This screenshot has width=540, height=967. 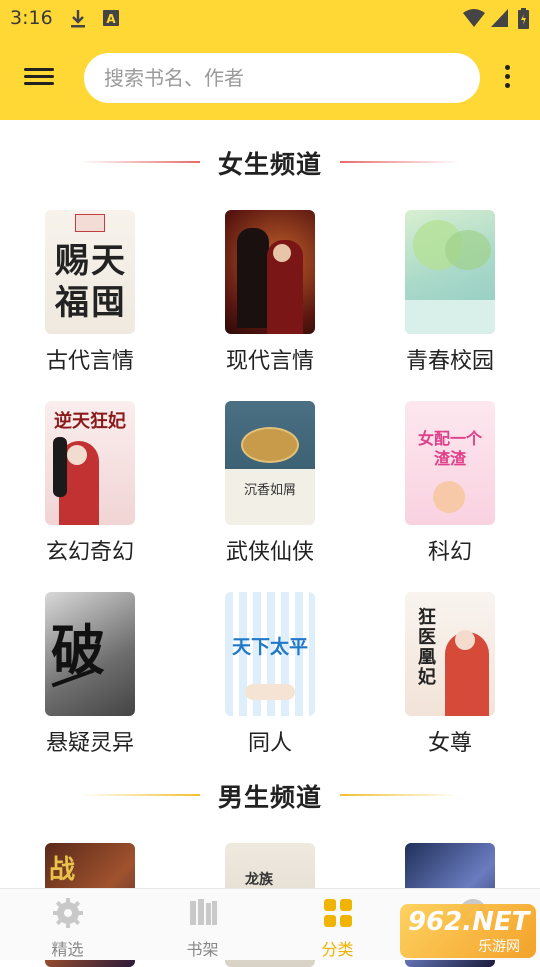 I want to click on category-ancient-romance: 赐天福囤 古代言情, so click(x=90, y=292).